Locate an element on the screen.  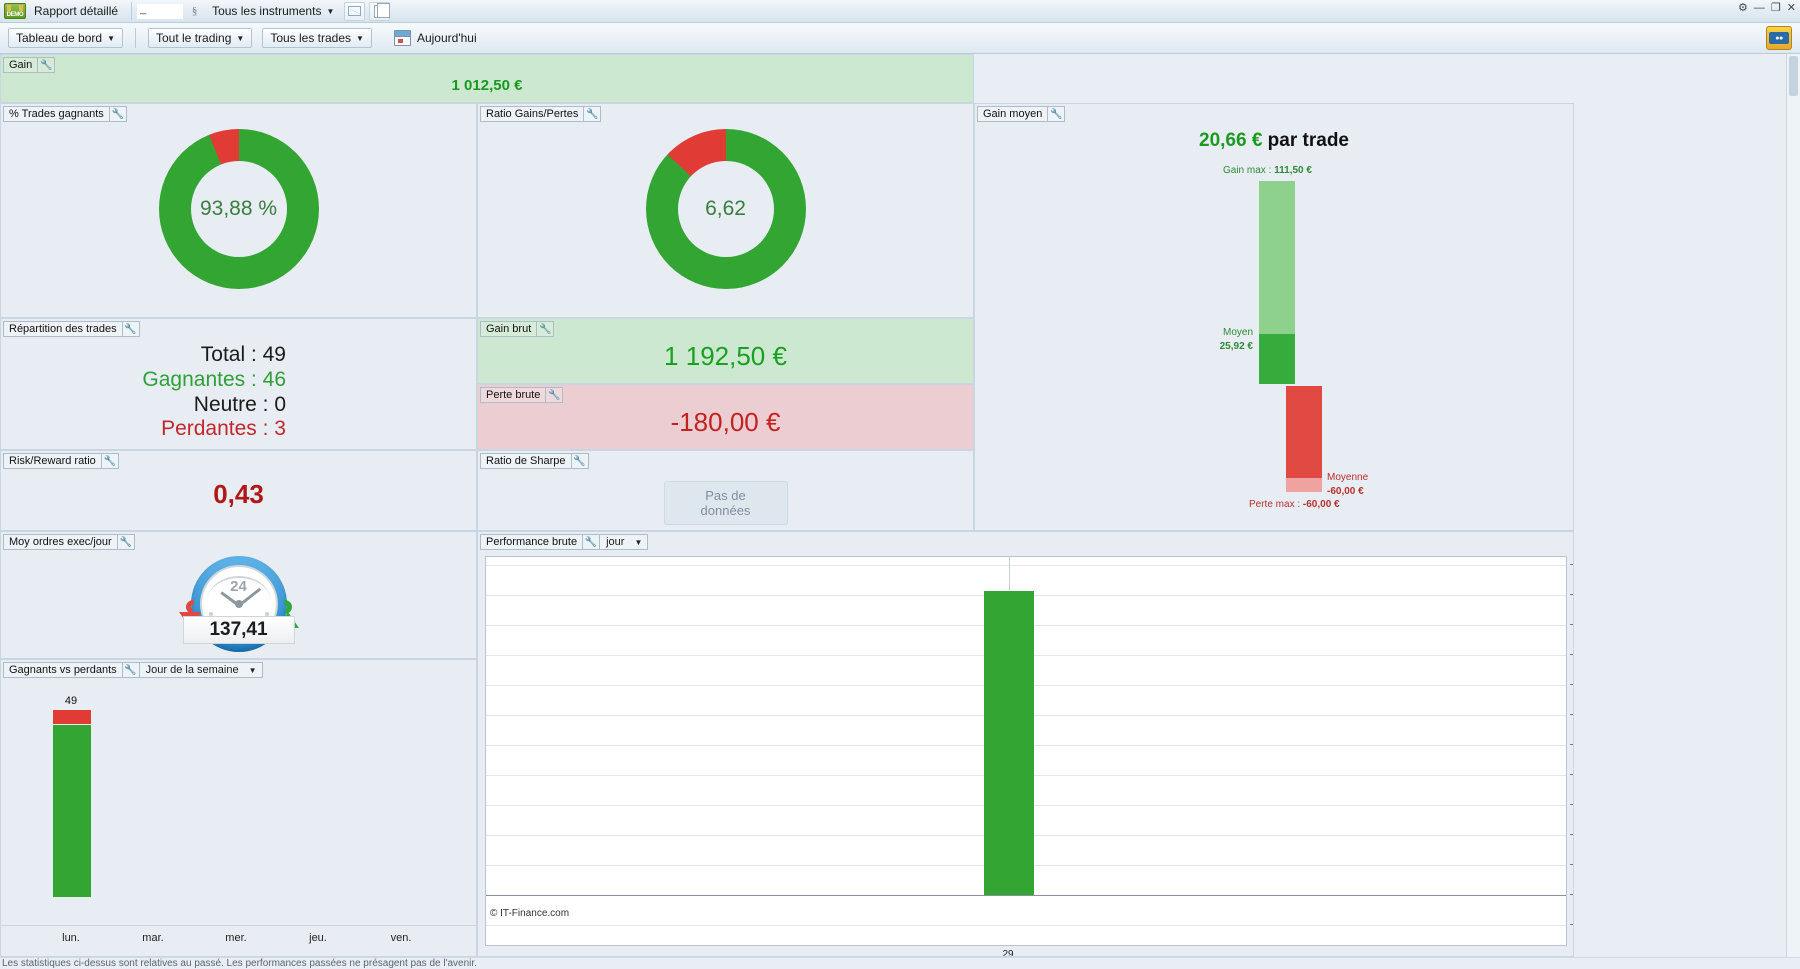
panel-gain-moyen-label: Gain moyen 🔧 is located at coordinates (1021, 114).